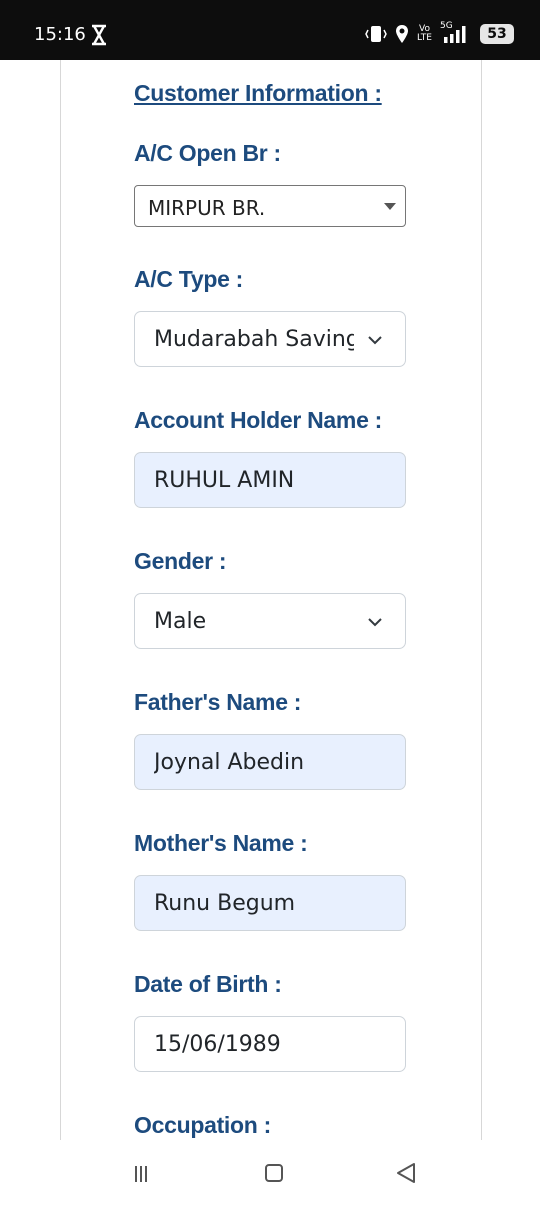  Describe the element at coordinates (202, 1125) in the screenshot. I see `occupation-label: Occupation :` at that location.